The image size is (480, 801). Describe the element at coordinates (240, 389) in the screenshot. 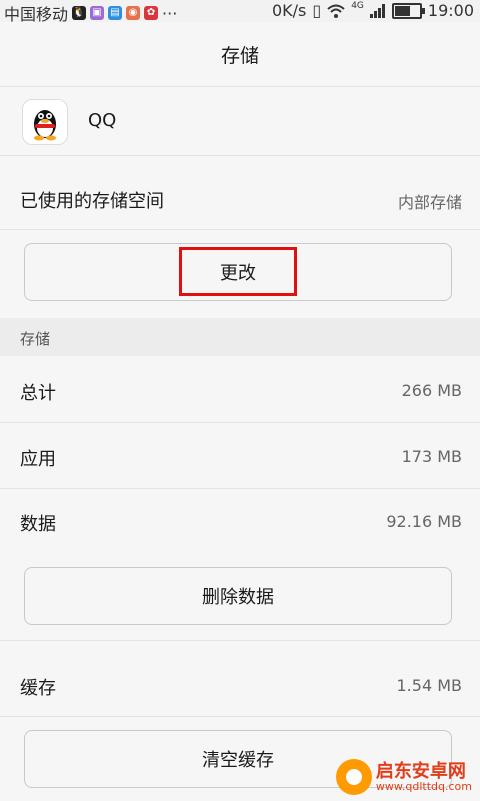

I see `stat-row-total: 总计 266 MB` at that location.